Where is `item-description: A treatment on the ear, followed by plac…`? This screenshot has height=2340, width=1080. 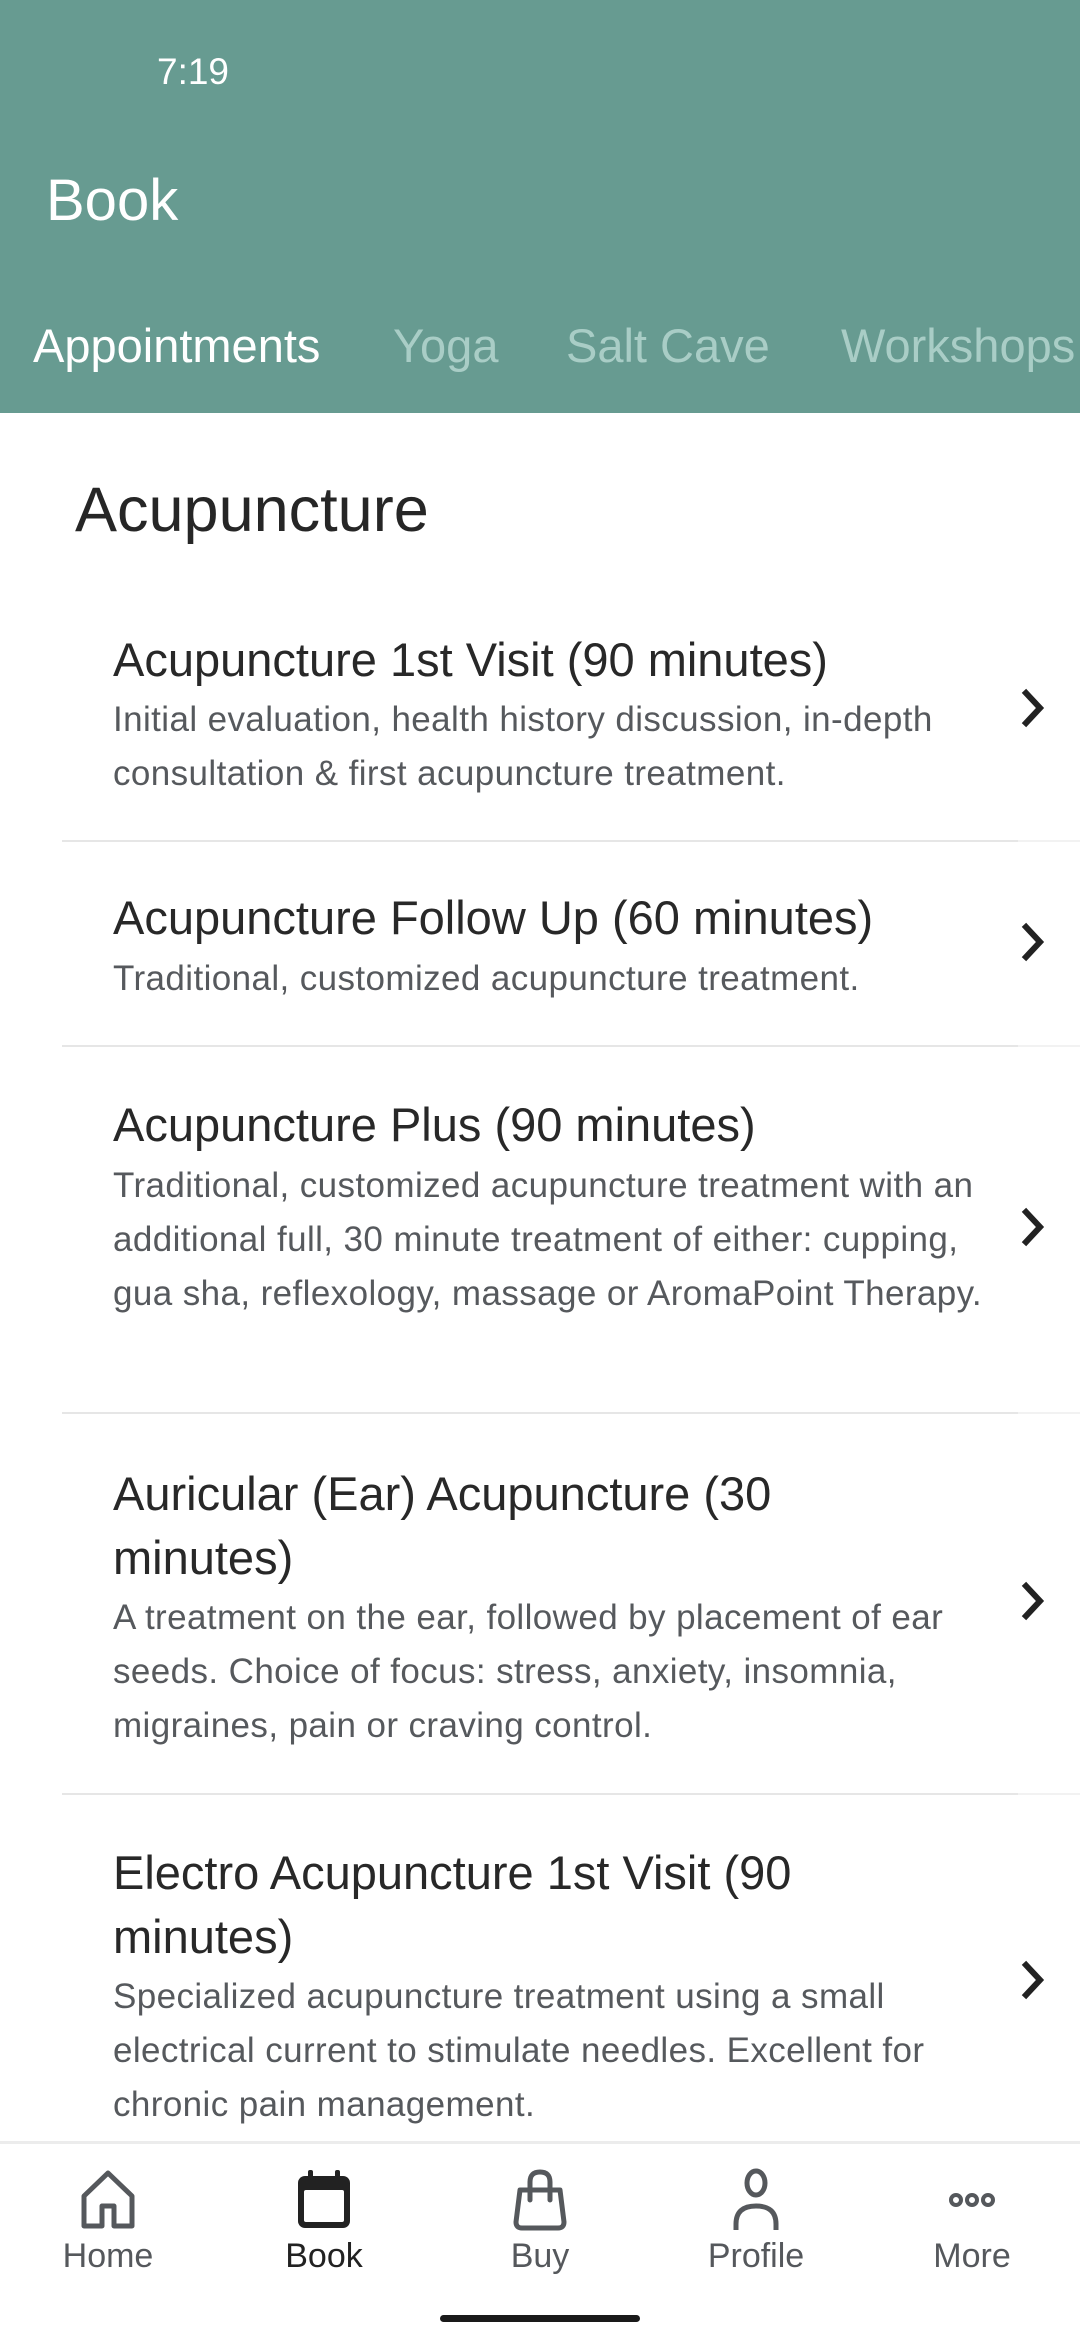
item-description: A treatment on the ear, followed by plac… is located at coordinates (528, 1671).